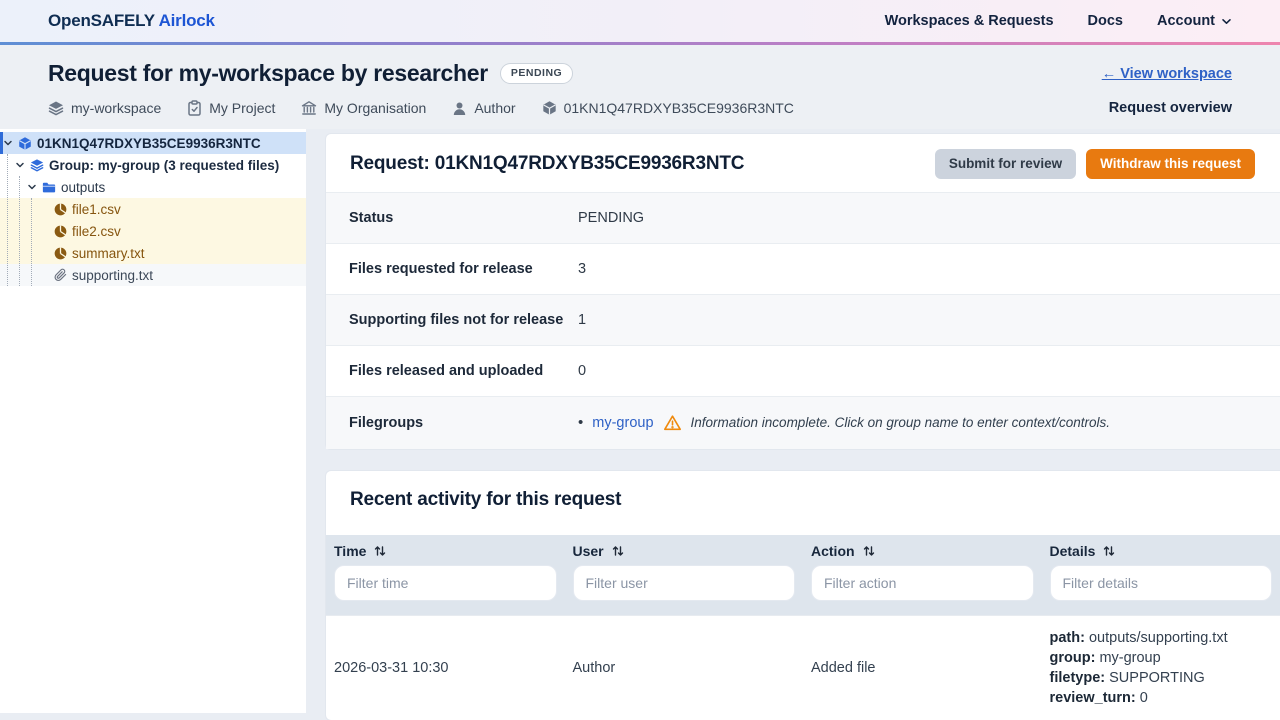 Image resolution: width=1280 pixels, height=720 pixels. Describe the element at coordinates (153, 253) in the screenshot. I see `tree-item-summary: summary.txt` at that location.